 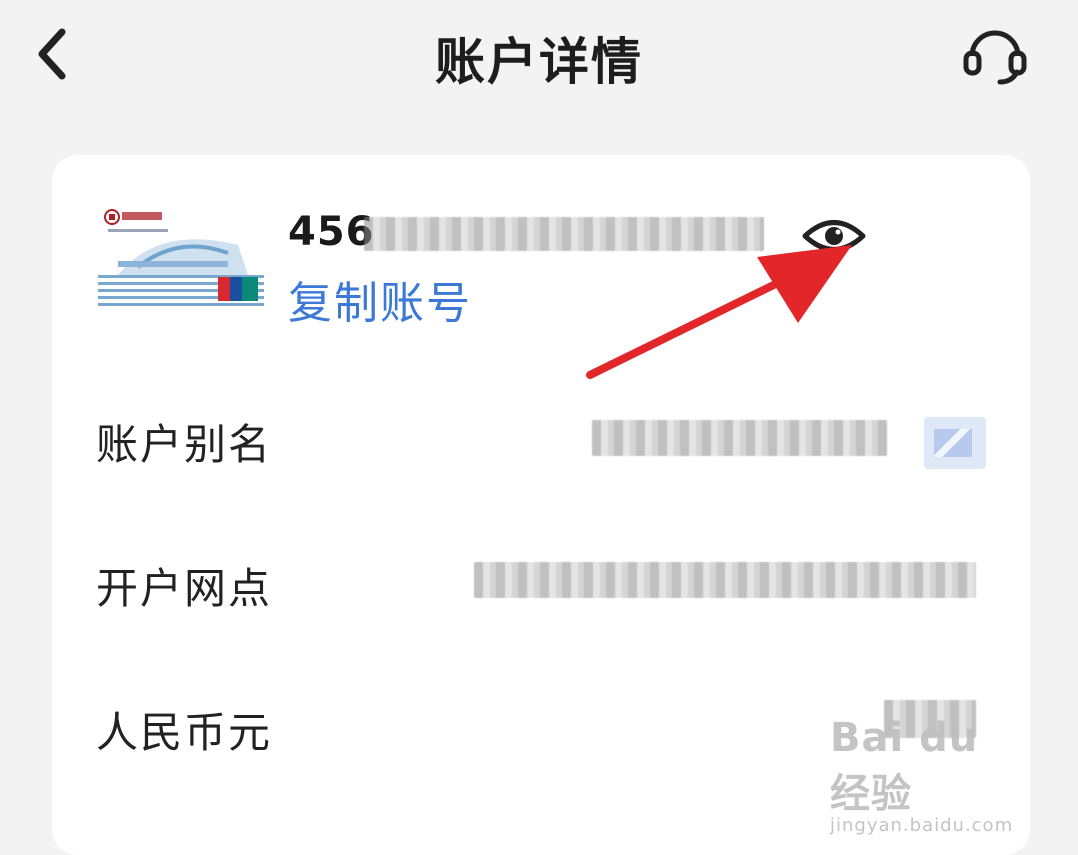 I want to click on branch-label: 开户网点, so click(x=184, y=588).